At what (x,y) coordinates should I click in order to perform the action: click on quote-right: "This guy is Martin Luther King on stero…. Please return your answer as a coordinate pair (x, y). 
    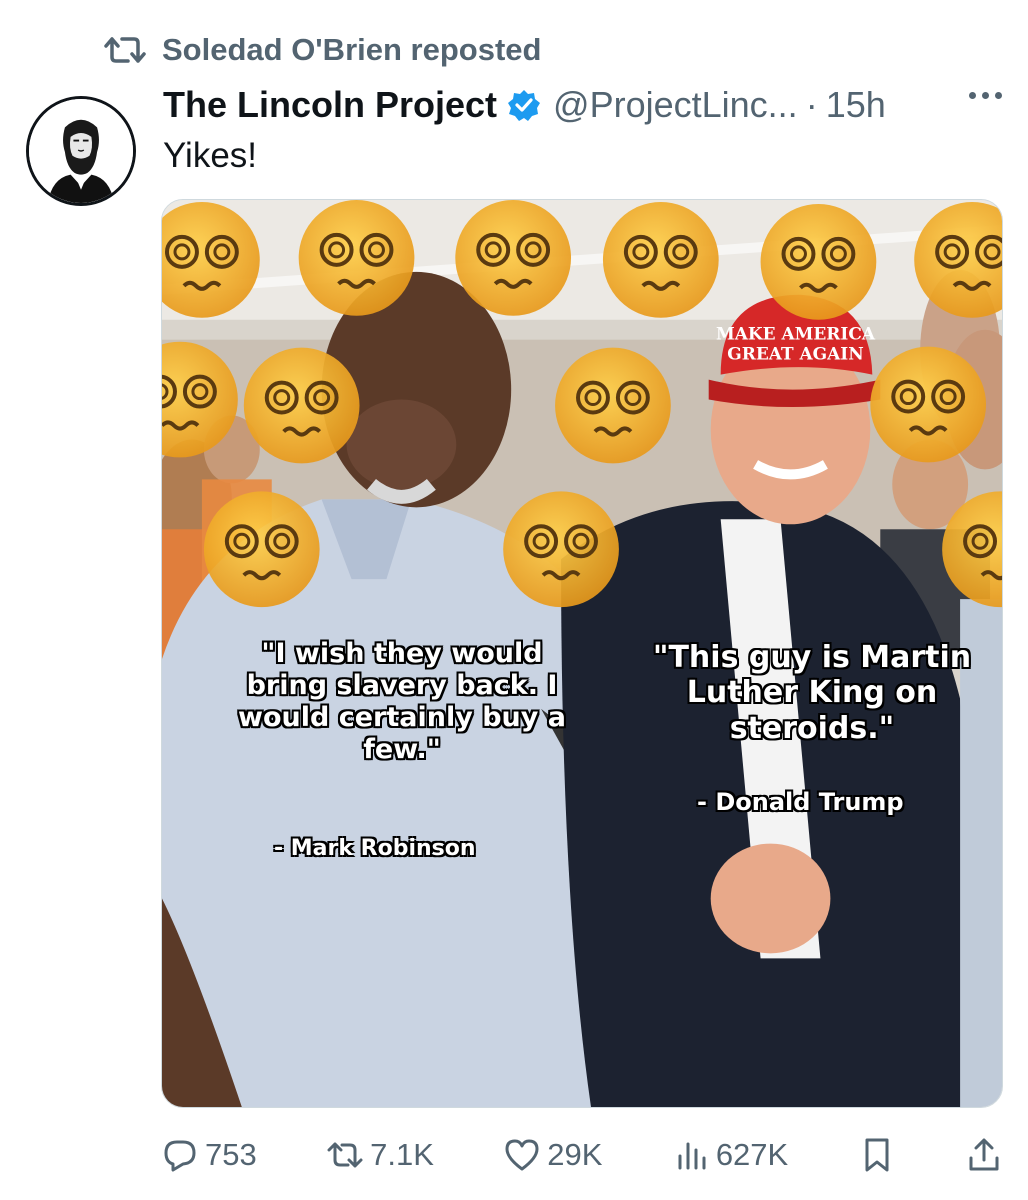
    Looking at the image, I should click on (812, 693).